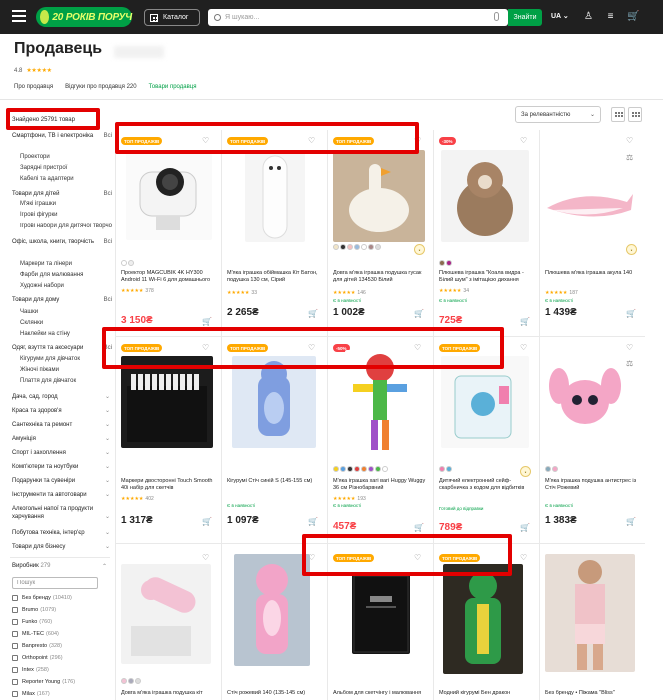  I want to click on maker-checkbox-item: MIL-TEC (604), so click(35, 634).